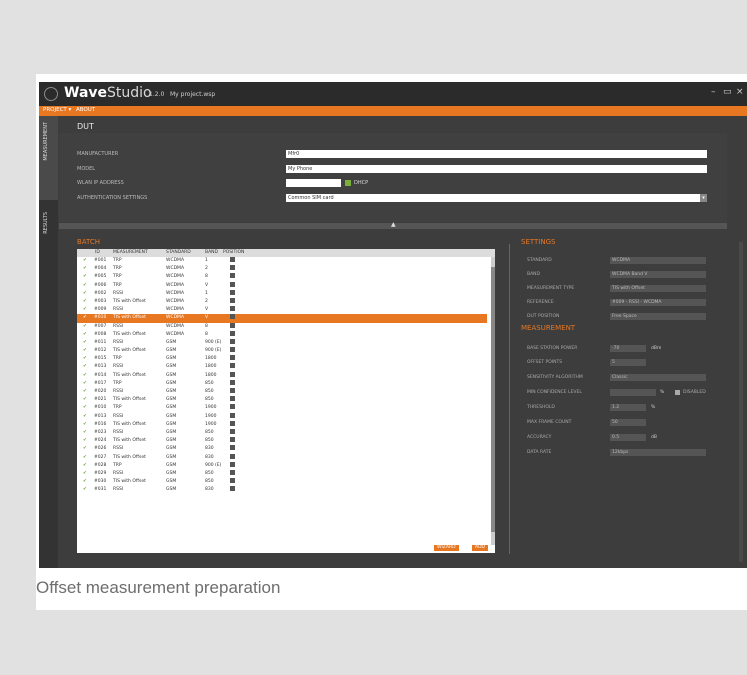 This screenshot has height=675, width=747. What do you see at coordinates (741, 402) in the screenshot?
I see `settings-scrollbar` at bounding box center [741, 402].